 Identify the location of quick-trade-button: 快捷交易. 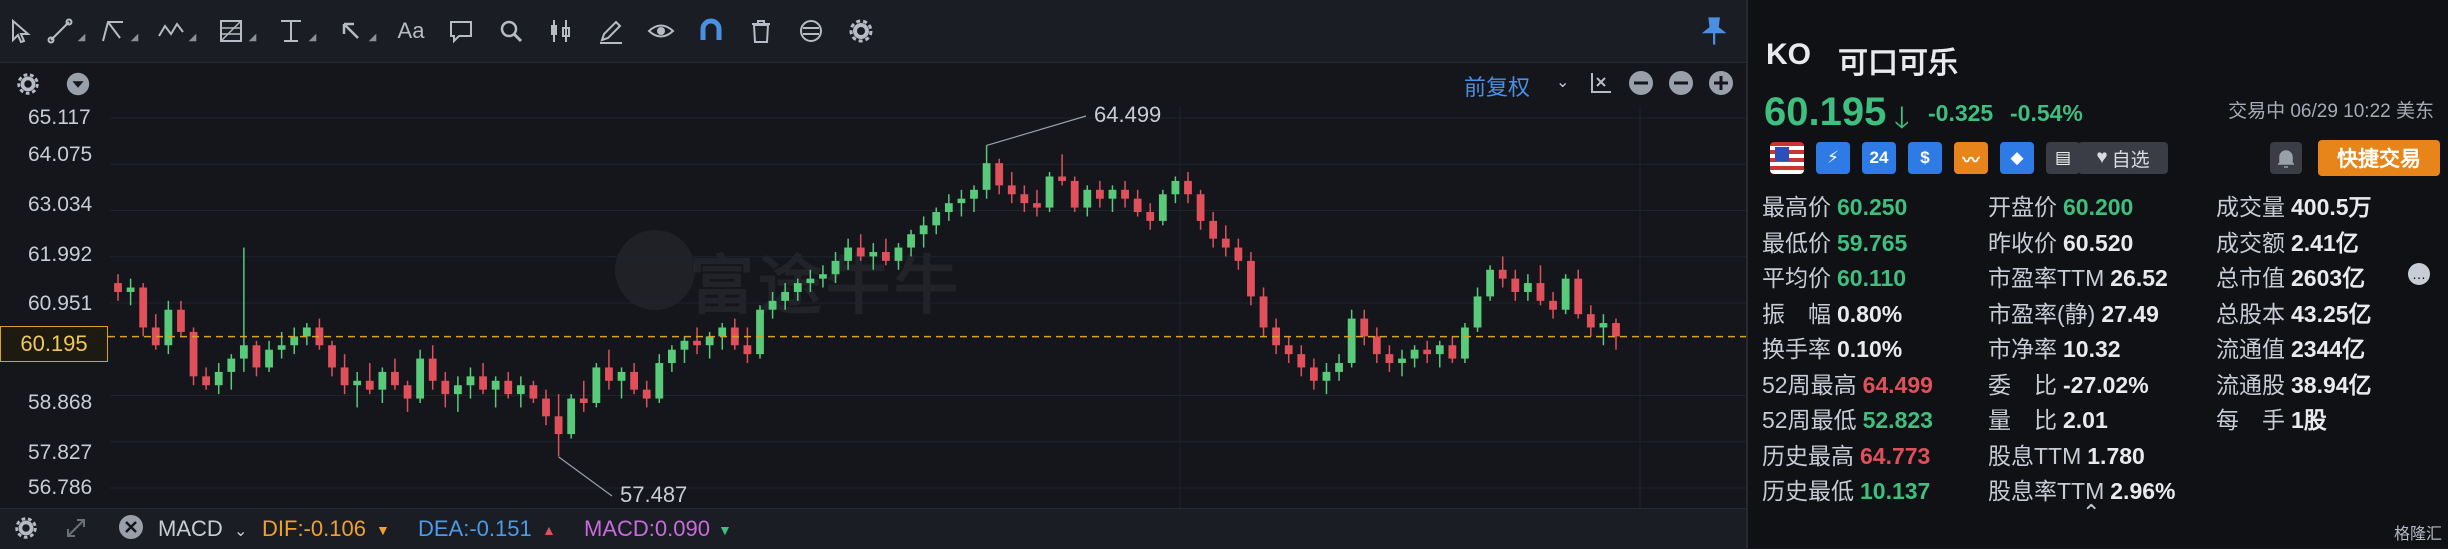
(2379, 158).